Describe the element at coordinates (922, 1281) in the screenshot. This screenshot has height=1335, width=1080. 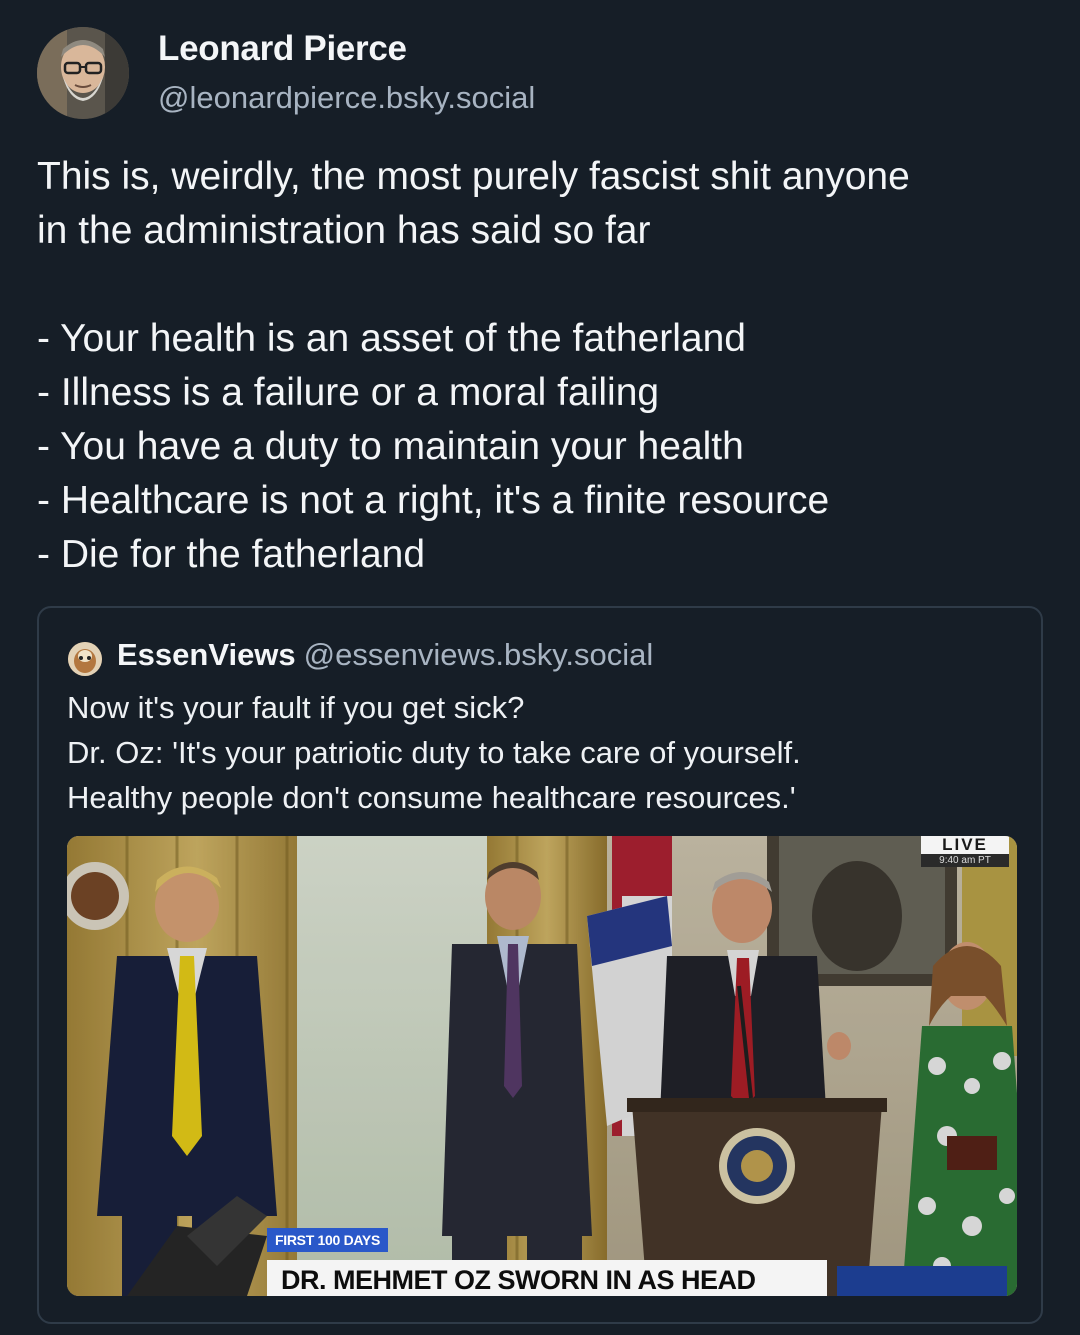
I see `network-logo` at that location.